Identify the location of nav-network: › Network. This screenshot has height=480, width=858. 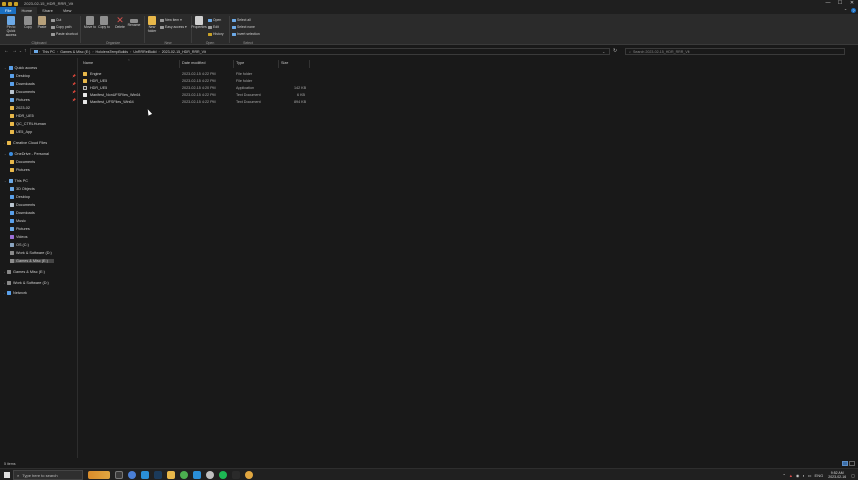
(15, 293).